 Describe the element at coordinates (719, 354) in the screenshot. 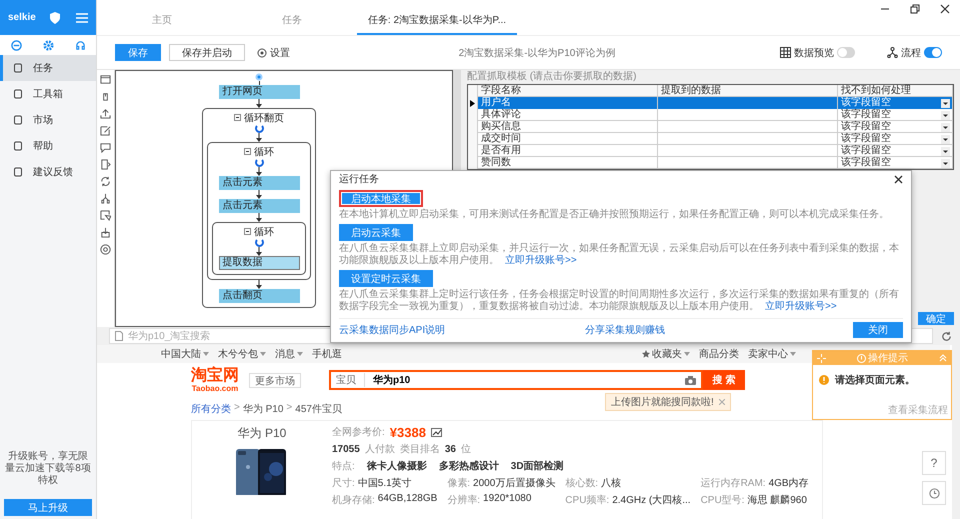

I see `top-bar-link: 商品分类` at that location.